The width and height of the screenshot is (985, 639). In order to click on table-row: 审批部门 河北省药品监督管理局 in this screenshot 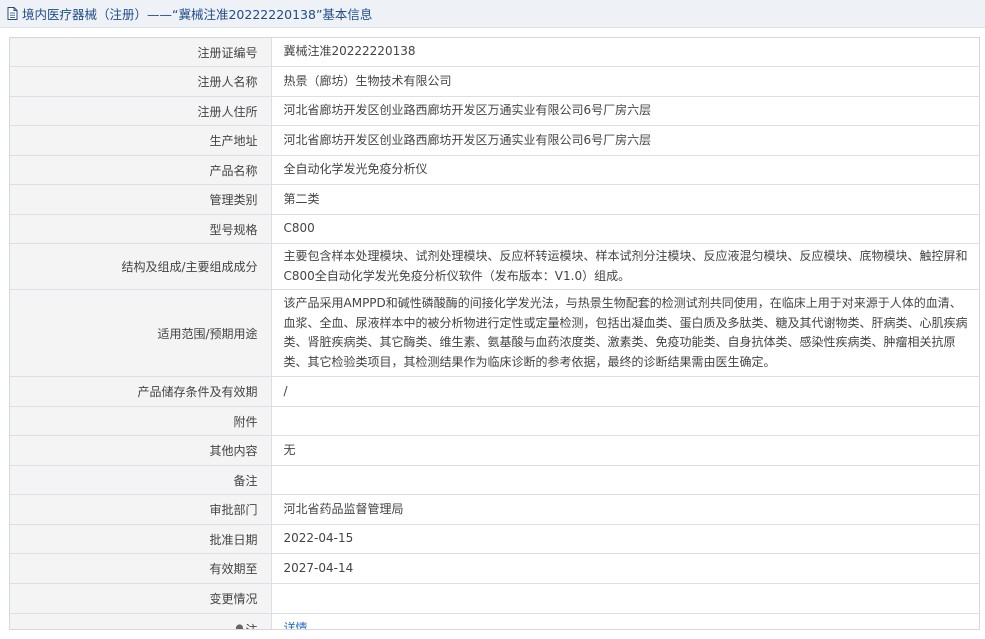, I will do `click(494, 509)`.